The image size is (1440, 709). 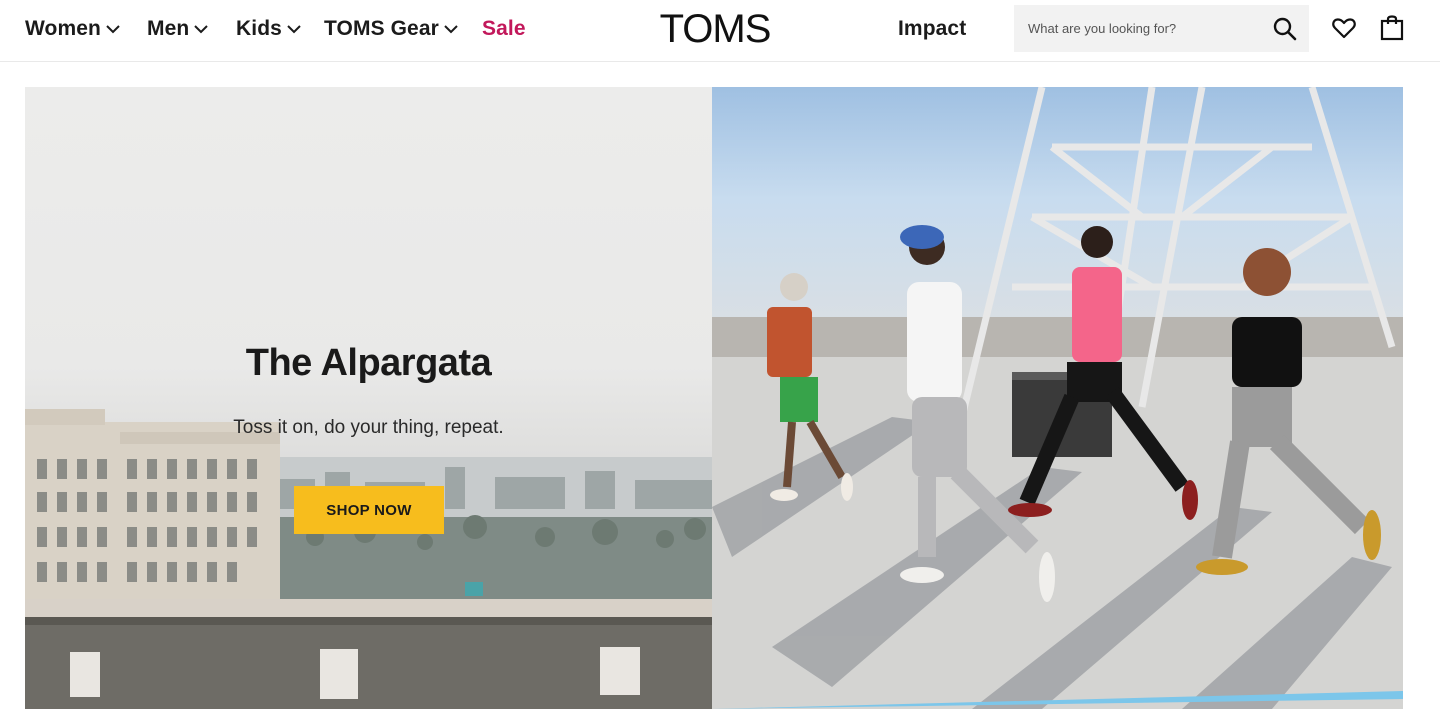 What do you see at coordinates (63, 28) in the screenshot?
I see `nav-women-label: Women` at bounding box center [63, 28].